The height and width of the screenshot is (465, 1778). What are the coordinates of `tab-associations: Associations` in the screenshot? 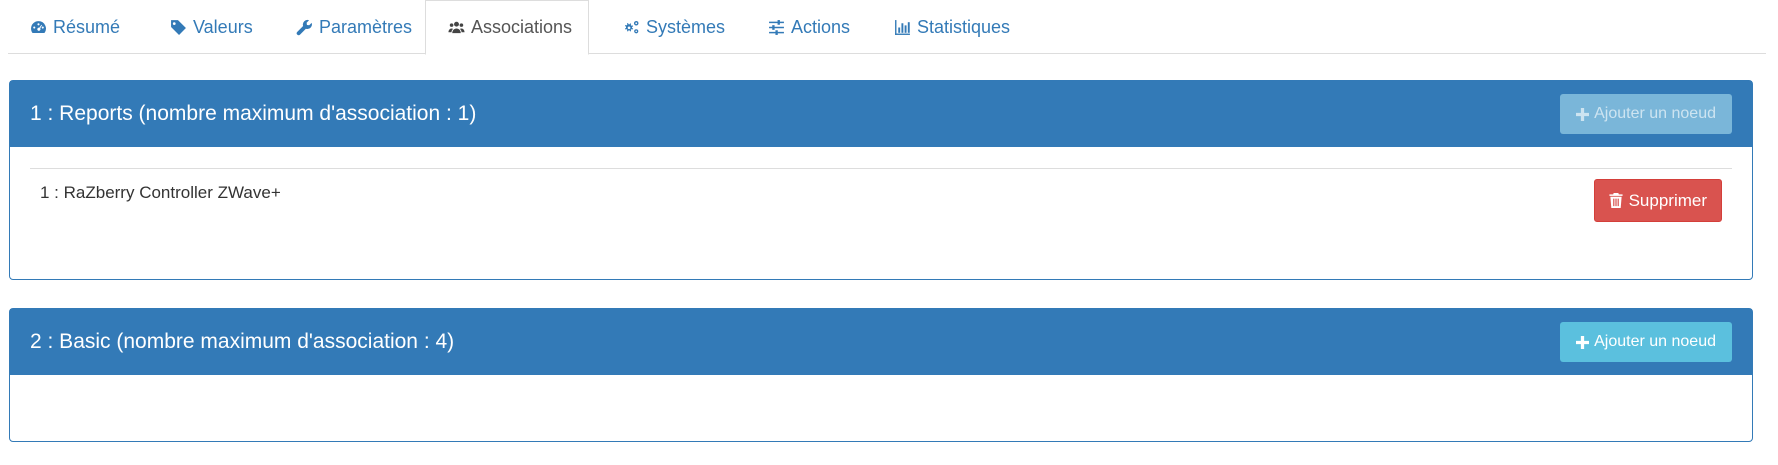 It's located at (507, 27).